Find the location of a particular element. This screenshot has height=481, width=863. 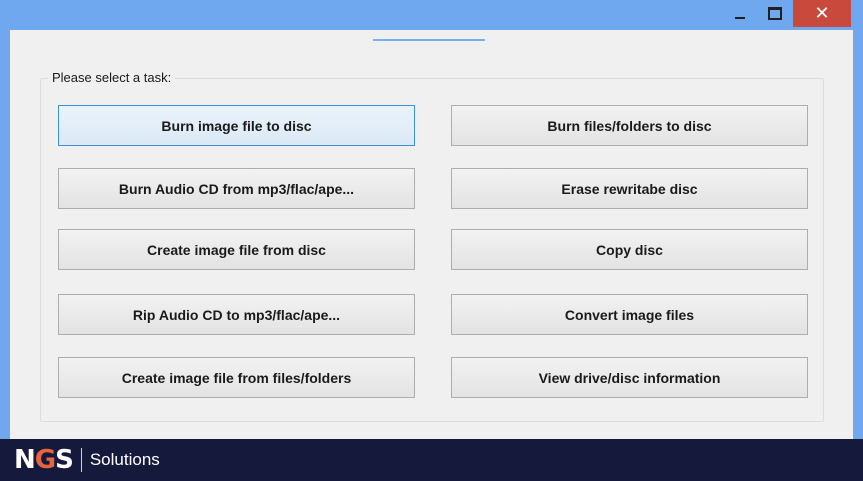

maximize-icon is located at coordinates (775, 13).